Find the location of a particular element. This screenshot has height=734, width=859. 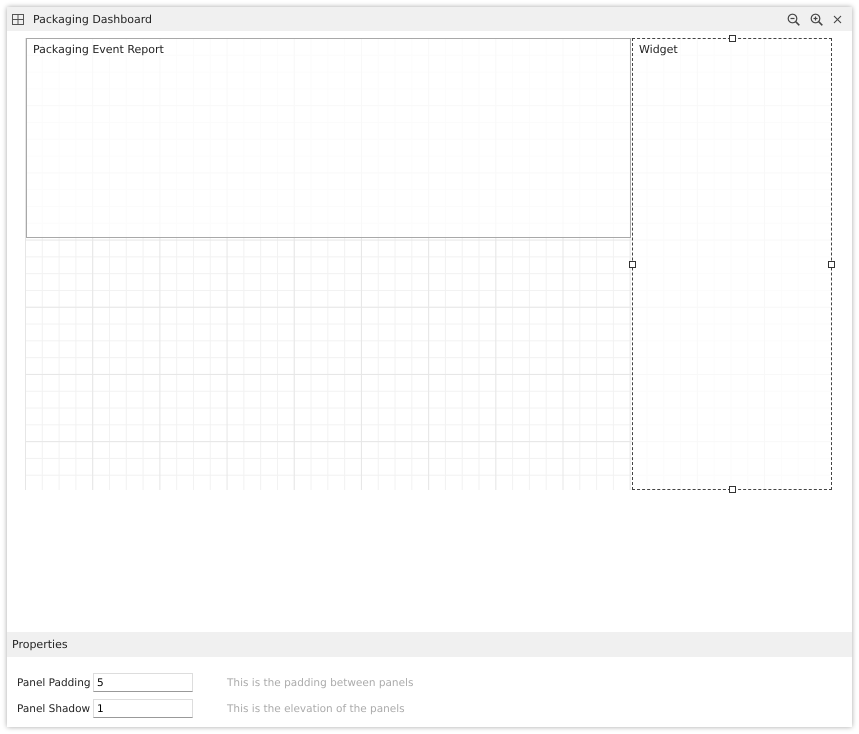

property-description: This is the padding between panels is located at coordinates (320, 682).